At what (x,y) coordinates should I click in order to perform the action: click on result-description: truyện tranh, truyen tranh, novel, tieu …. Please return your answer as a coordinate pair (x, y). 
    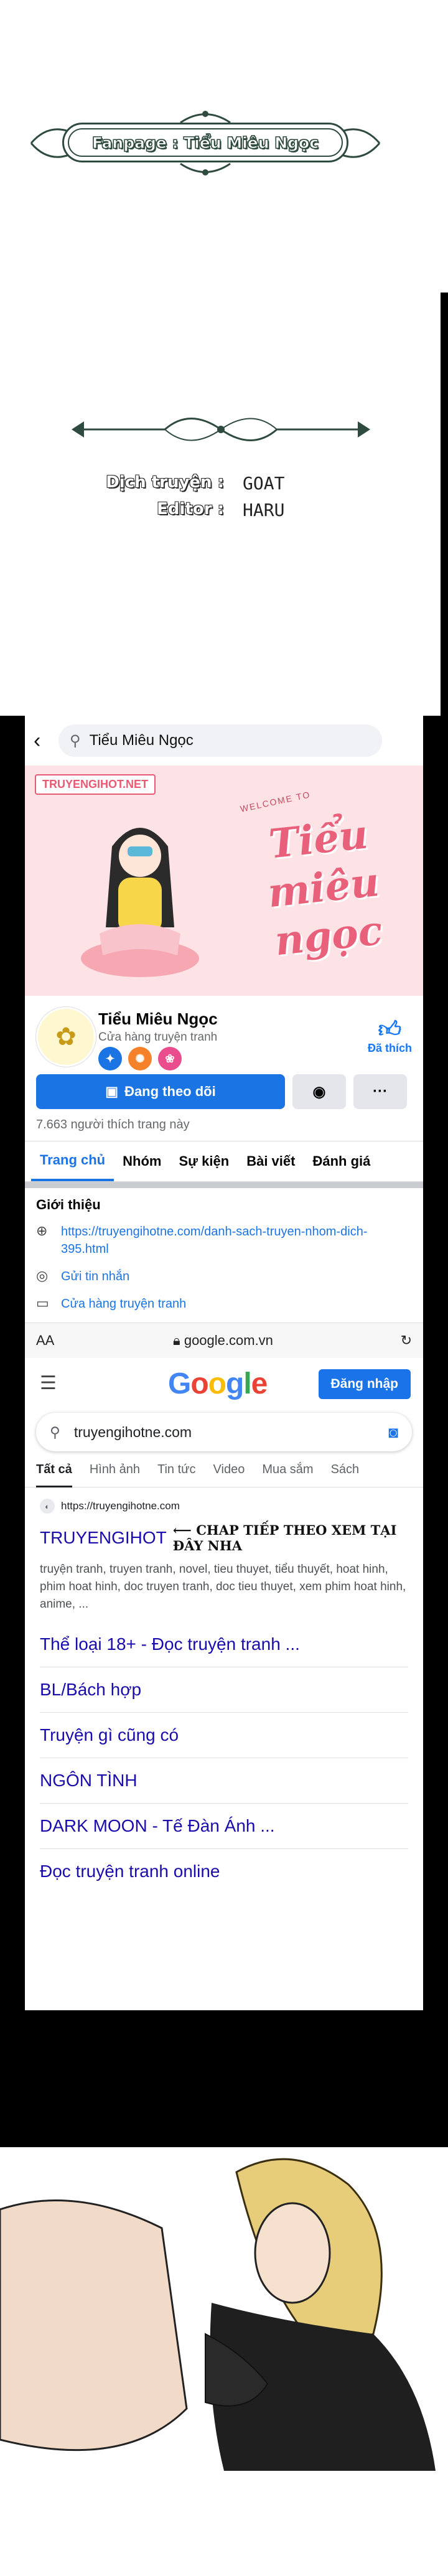
    Looking at the image, I should click on (223, 1587).